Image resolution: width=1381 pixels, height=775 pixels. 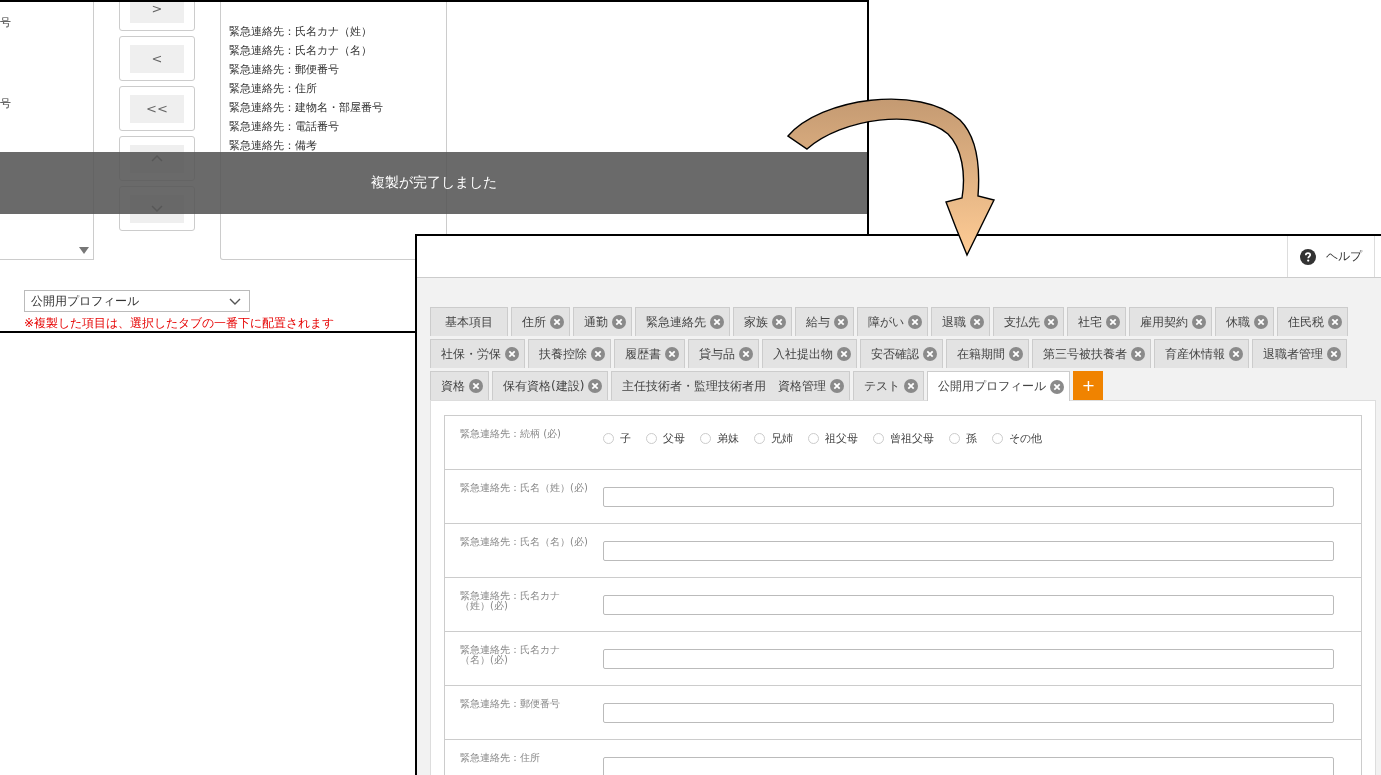 I want to click on tab: 障がい, so click(x=892, y=321).